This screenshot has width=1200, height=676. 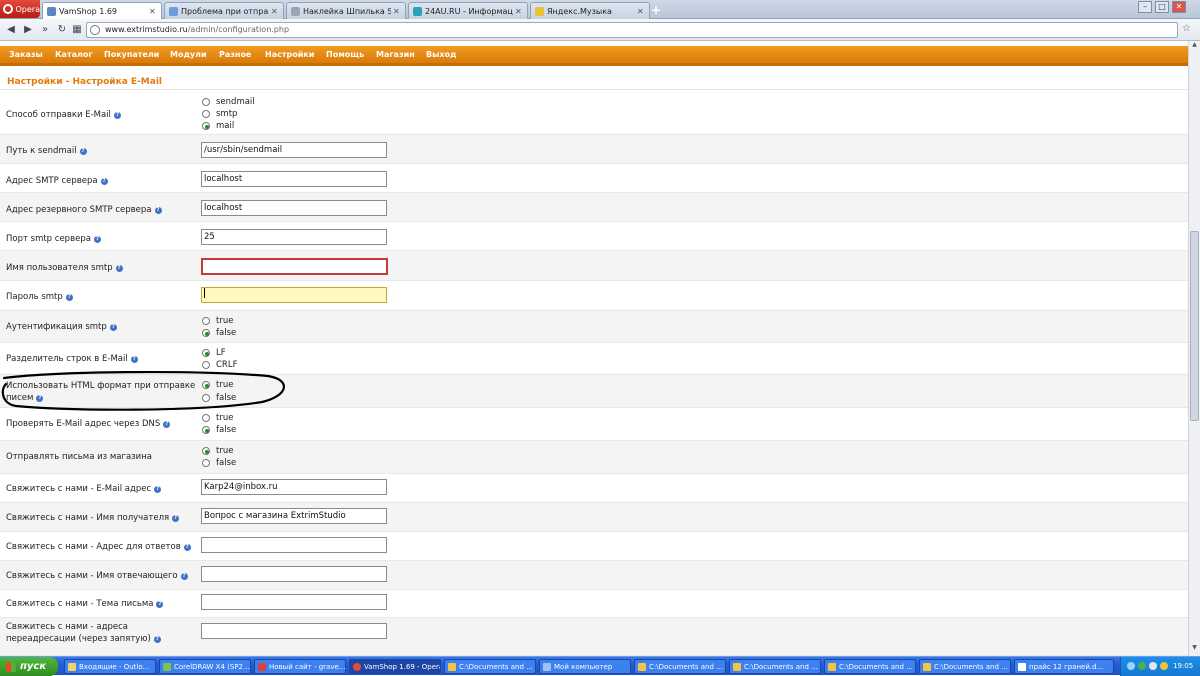 What do you see at coordinates (214, 353) in the screenshot?
I see `radio-option: LF` at bounding box center [214, 353].